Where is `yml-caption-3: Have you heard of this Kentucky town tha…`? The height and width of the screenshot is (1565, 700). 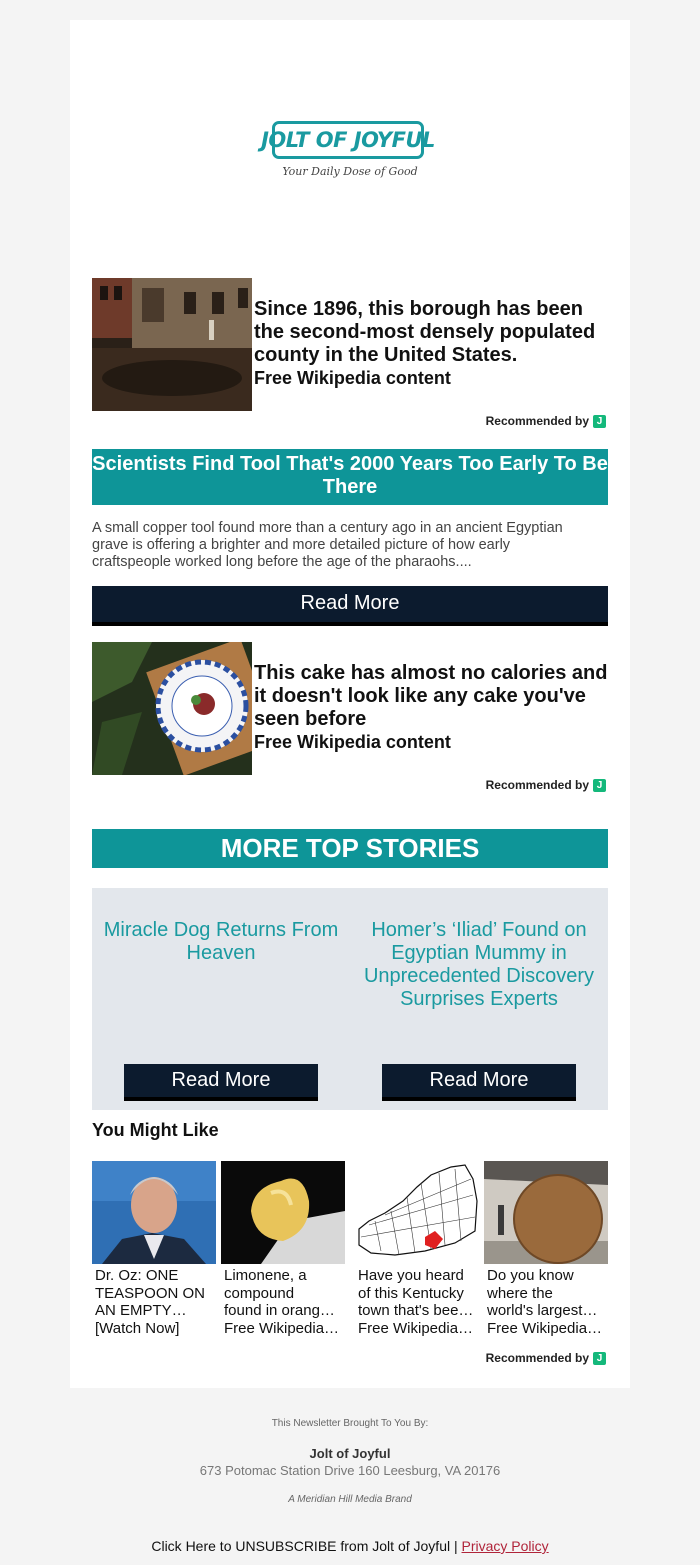 yml-caption-3: Have you heard of this Kentucky town tha… is located at coordinates (417, 1302).